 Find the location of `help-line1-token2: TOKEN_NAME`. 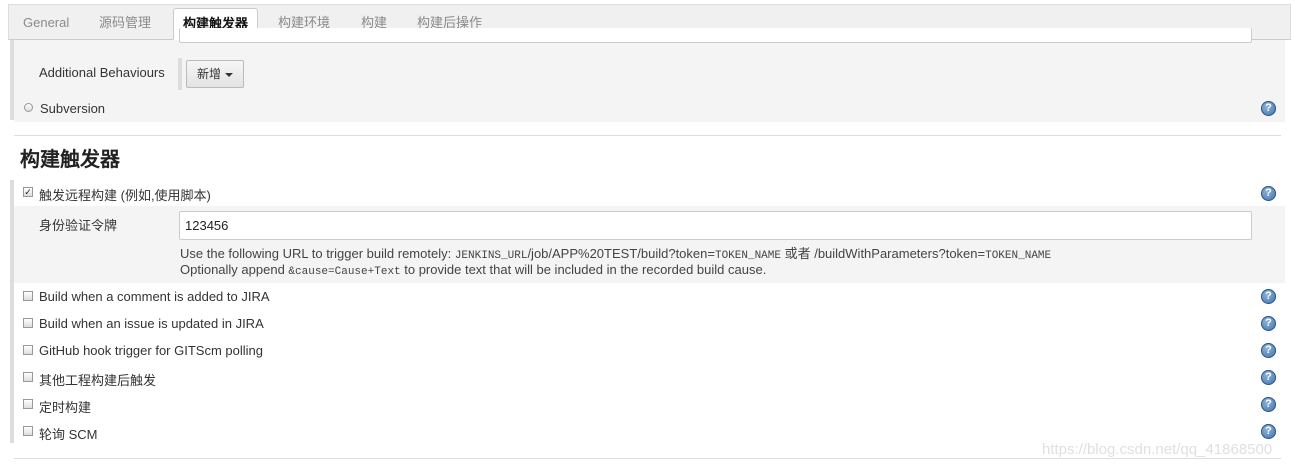

help-line1-token2: TOKEN_NAME is located at coordinates (1018, 256).